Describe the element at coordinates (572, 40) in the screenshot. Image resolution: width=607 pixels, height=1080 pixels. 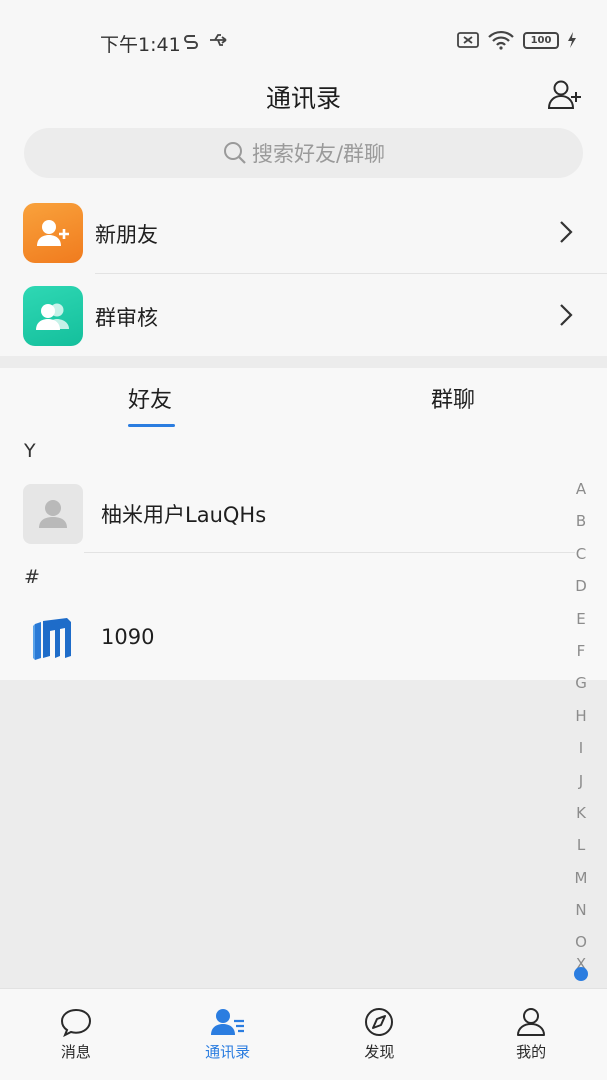
I see `charging-icon` at that location.